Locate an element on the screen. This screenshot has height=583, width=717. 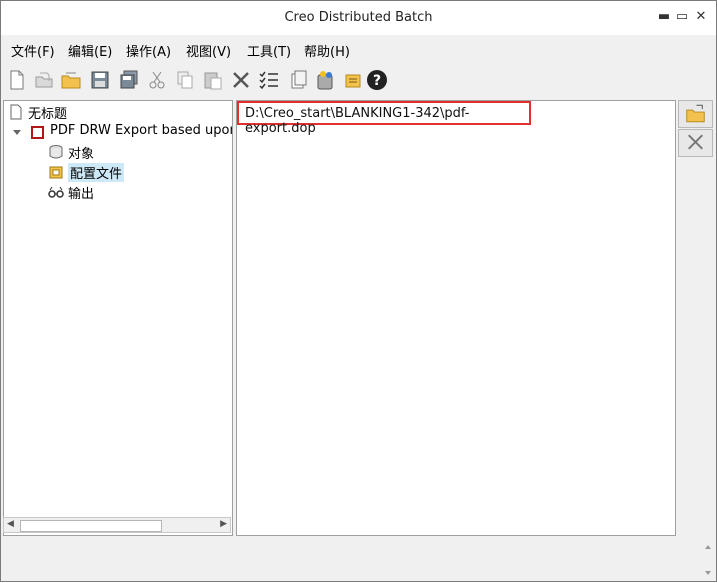
window-title: Creo Distributed Batch is located at coordinates (358, 17).